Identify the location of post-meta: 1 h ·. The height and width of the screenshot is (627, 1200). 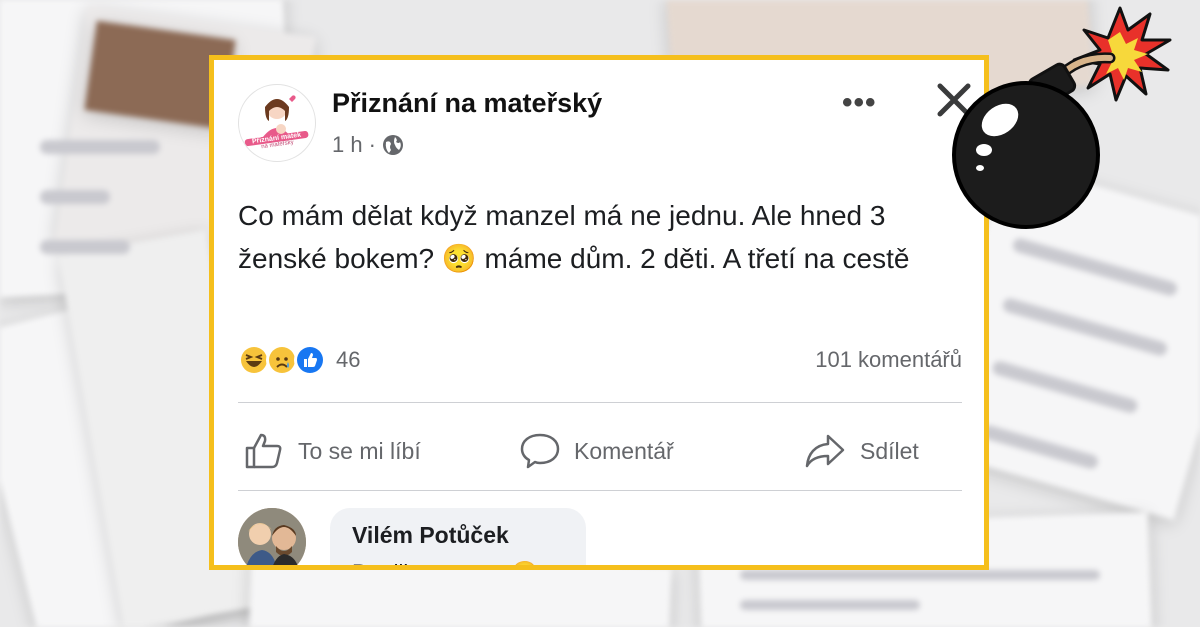
(368, 145).